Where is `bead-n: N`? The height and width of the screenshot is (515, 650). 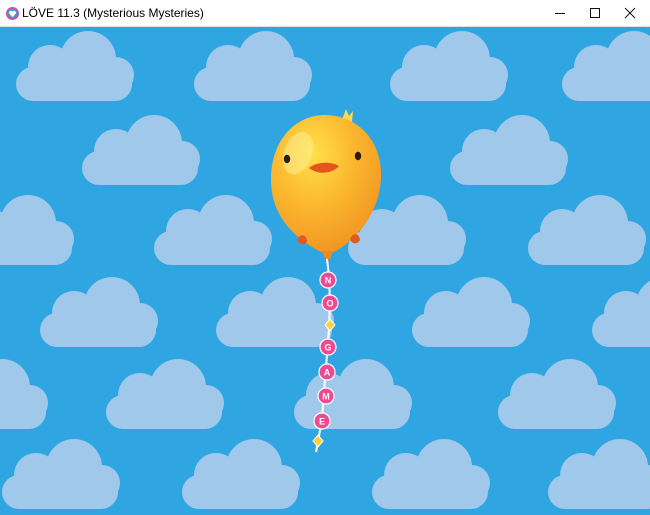
bead-n: N is located at coordinates (328, 280).